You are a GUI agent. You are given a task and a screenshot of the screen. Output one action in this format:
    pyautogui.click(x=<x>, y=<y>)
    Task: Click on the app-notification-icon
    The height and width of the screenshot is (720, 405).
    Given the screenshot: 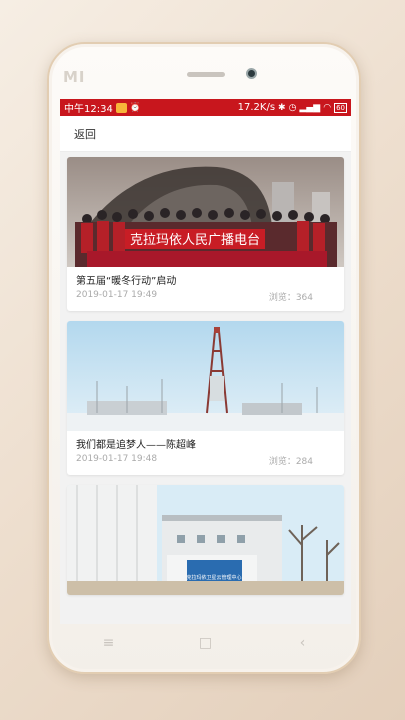 What is the action you would take?
    pyautogui.click(x=121, y=107)
    